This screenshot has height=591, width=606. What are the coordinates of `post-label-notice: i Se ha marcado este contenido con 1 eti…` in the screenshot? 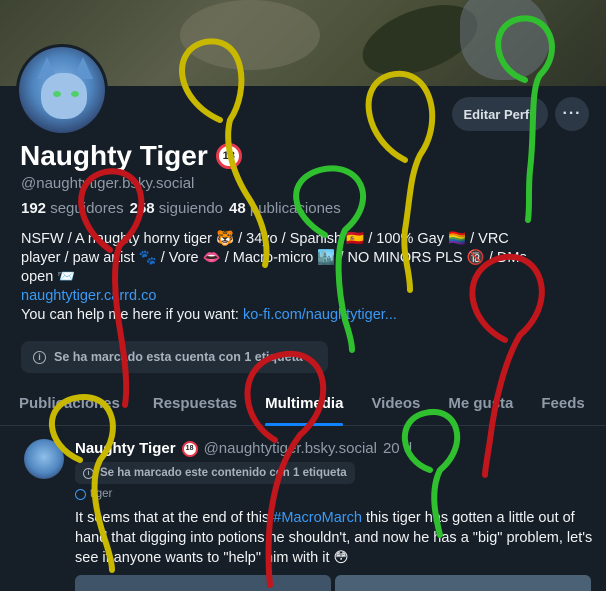 It's located at (215, 473).